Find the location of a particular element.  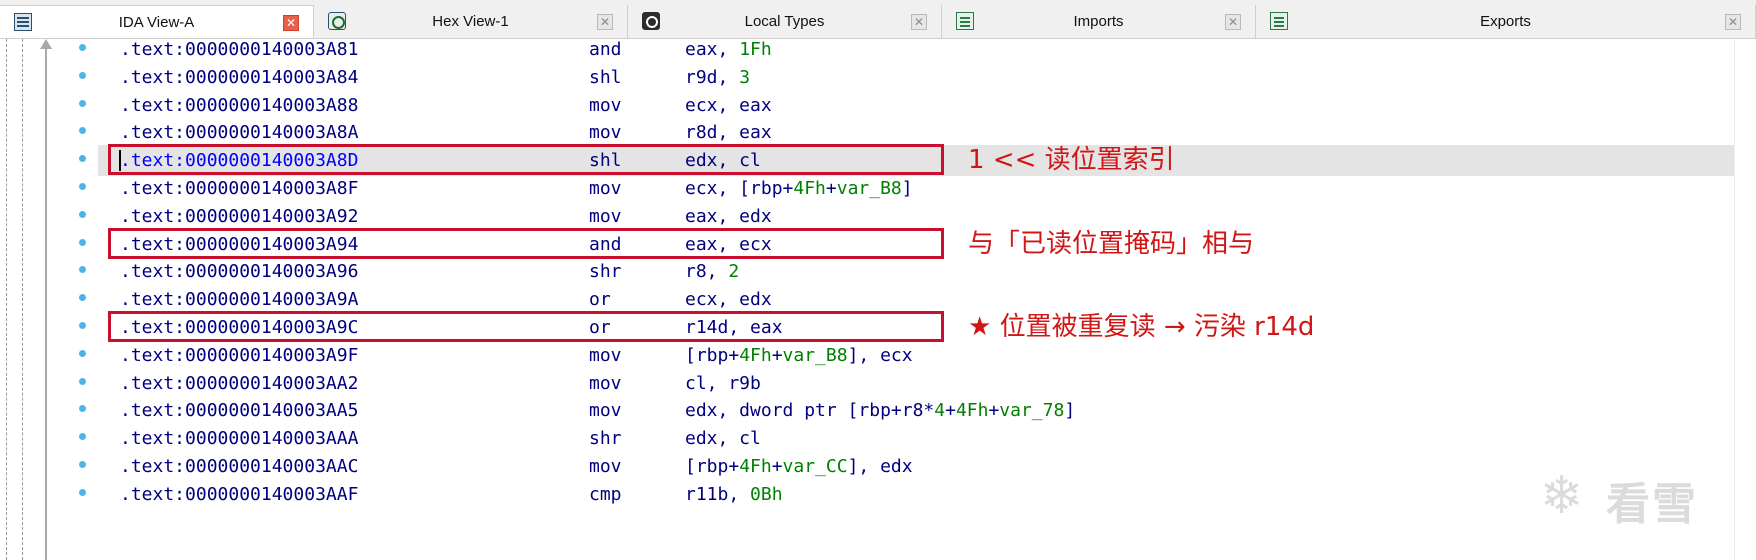

instruction-operands: [rbp+4Fh+var_CC], edx is located at coordinates (799, 466).